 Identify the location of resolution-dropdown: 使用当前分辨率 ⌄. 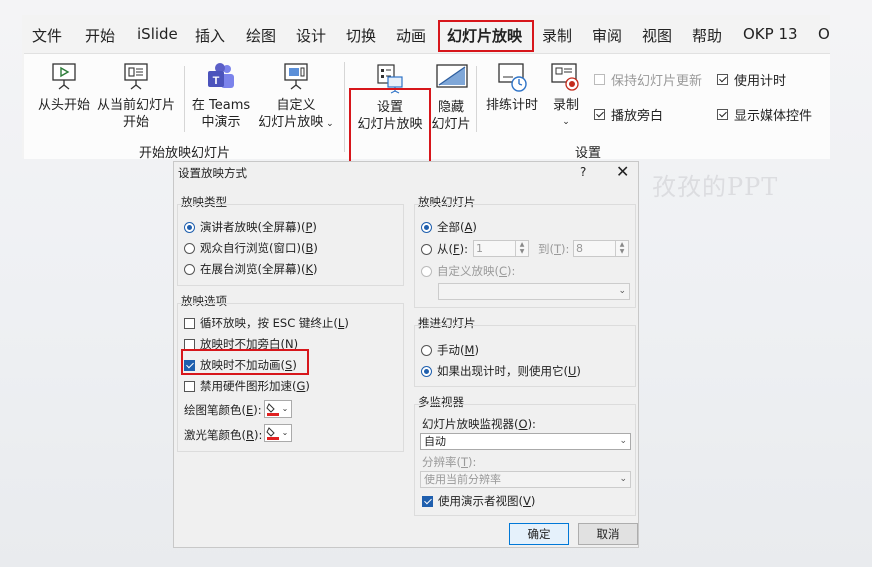
(525, 479).